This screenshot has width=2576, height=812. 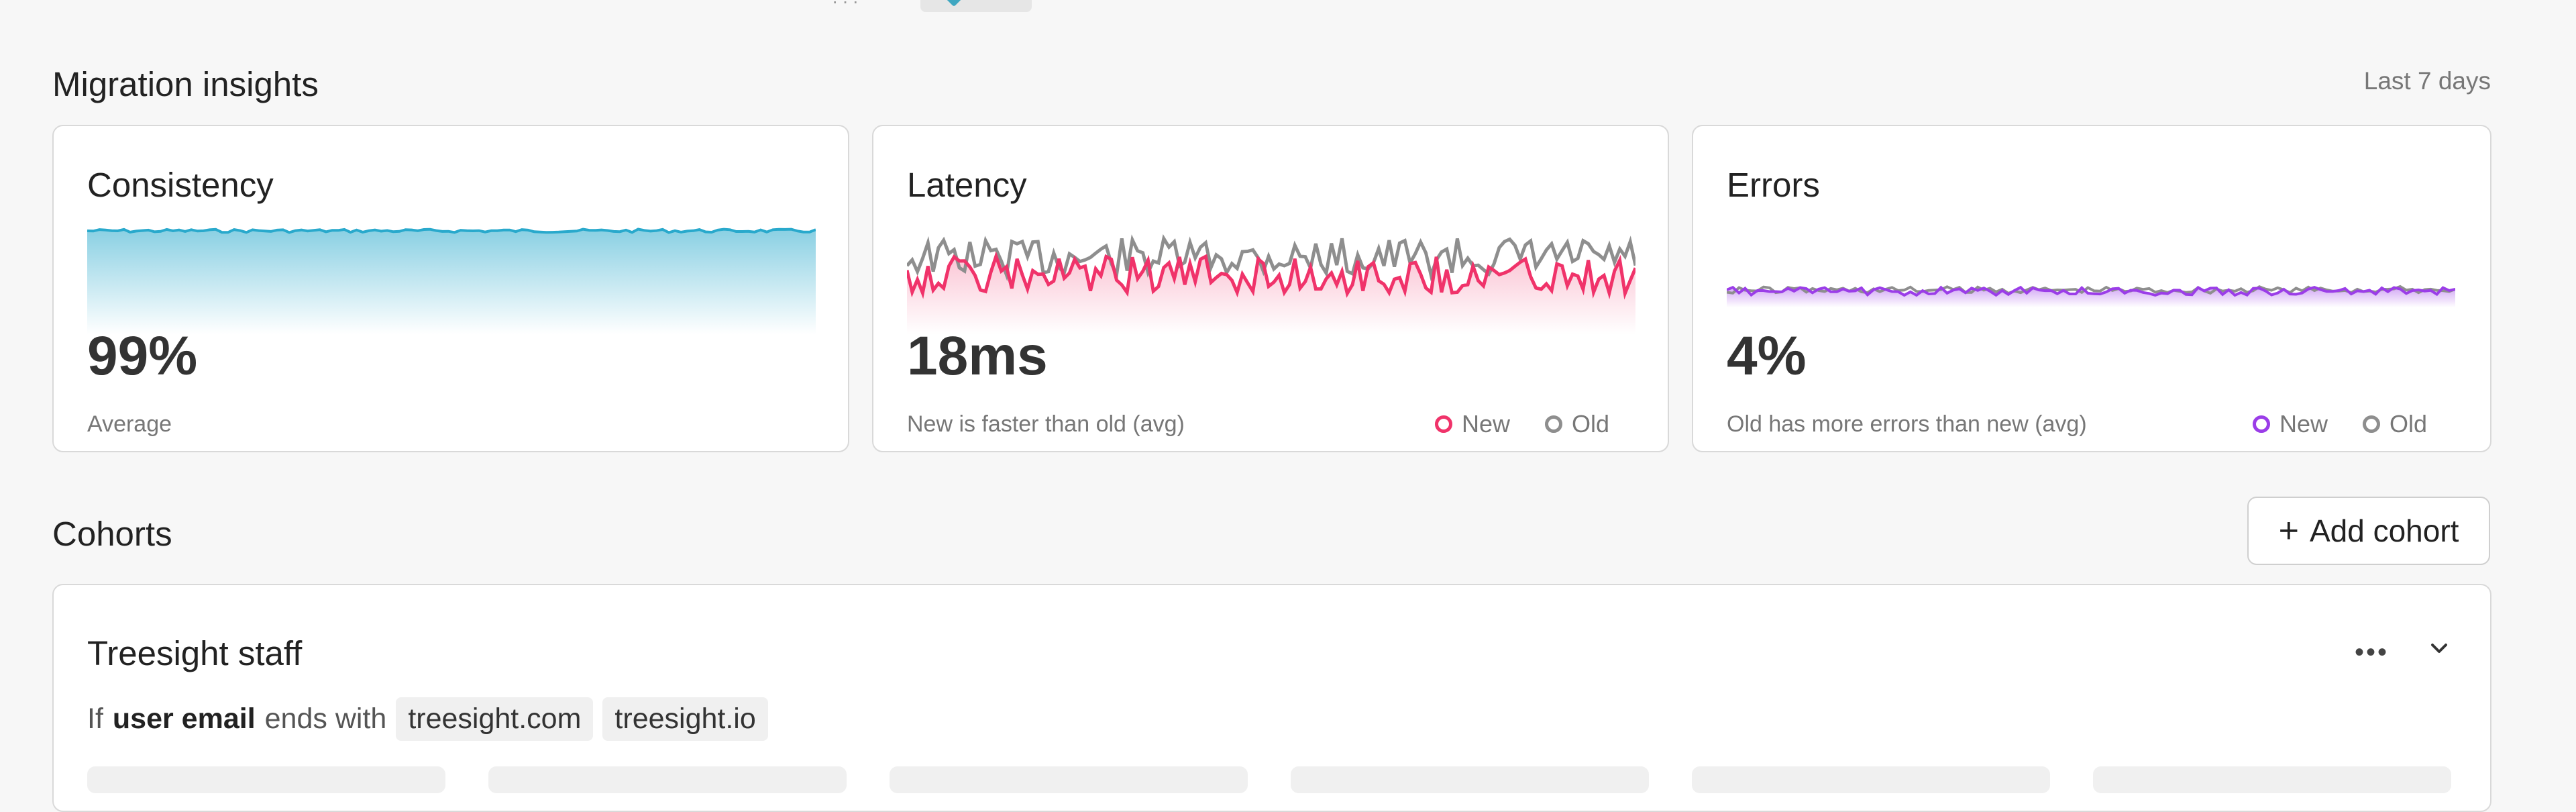 I want to click on consistency-value: 99%, so click(x=142, y=356).